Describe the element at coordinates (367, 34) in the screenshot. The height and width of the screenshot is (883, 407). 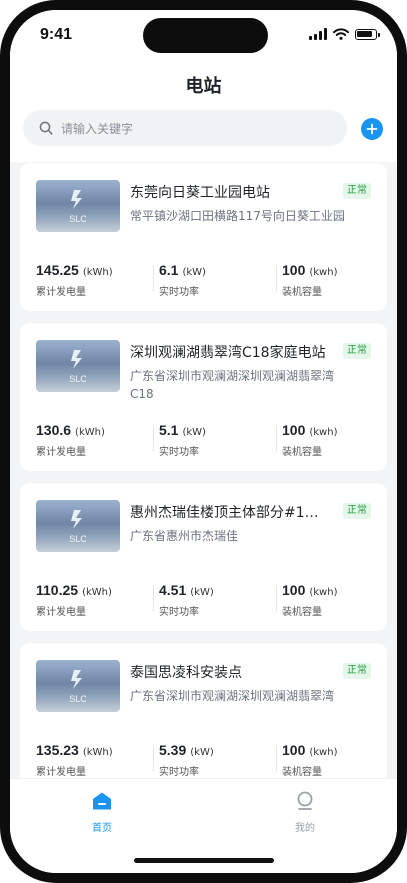
I see `battery-icon` at that location.